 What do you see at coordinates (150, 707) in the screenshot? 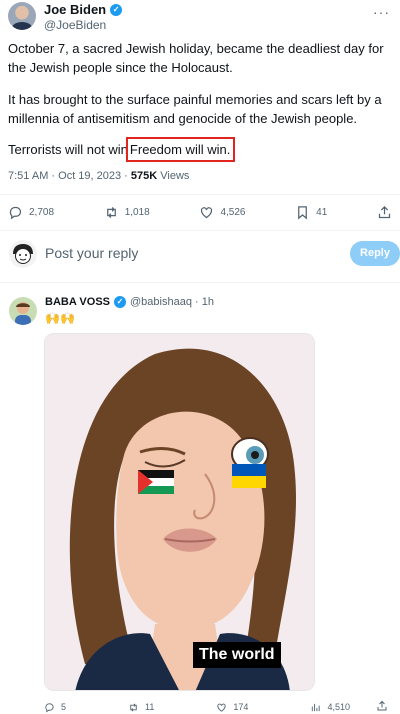
I see `reply-retweet-count: 11` at bounding box center [150, 707].